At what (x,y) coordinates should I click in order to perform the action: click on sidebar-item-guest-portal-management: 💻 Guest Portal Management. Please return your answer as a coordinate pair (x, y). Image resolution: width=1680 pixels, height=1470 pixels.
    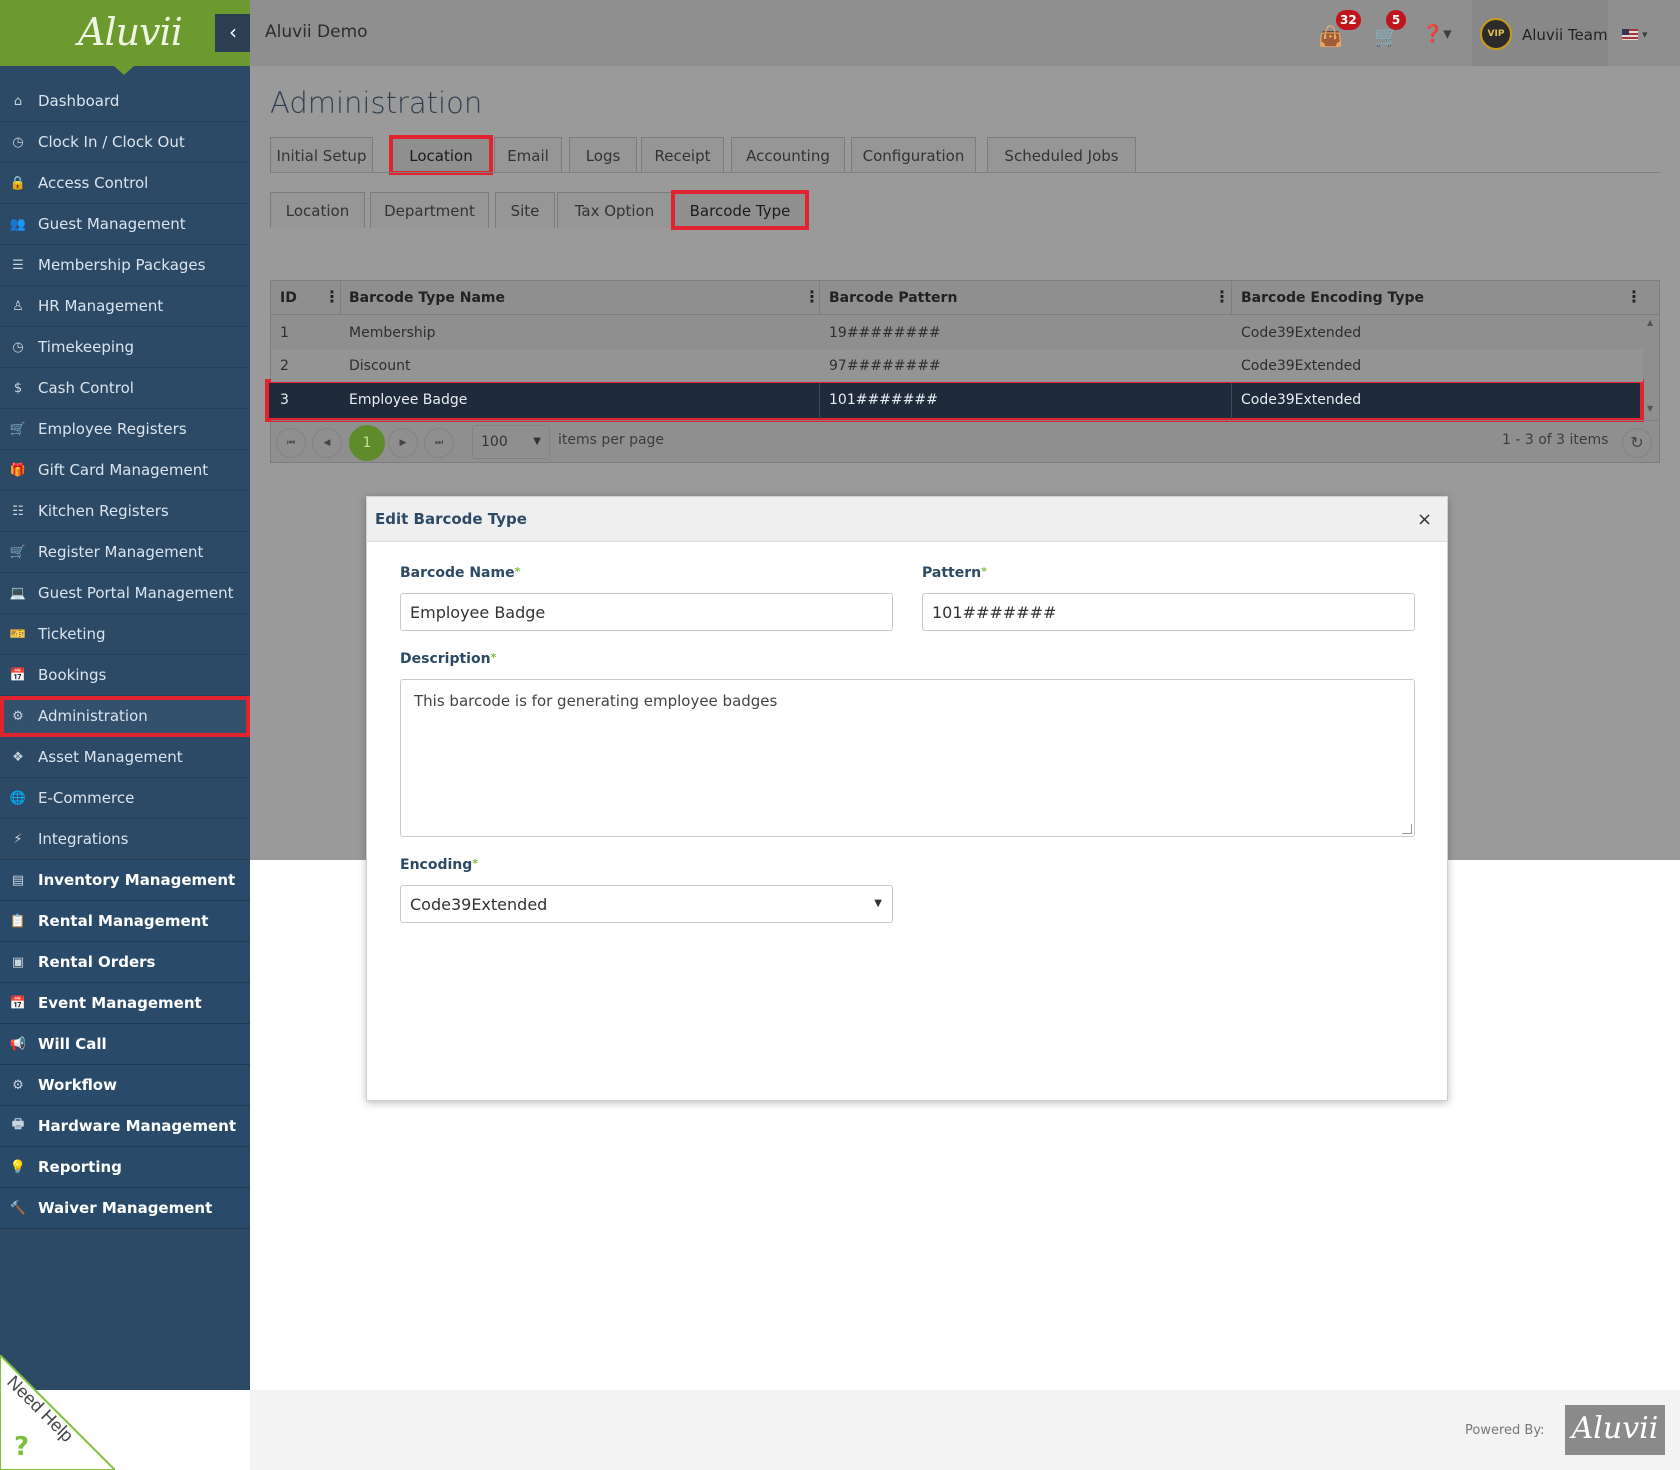
    Looking at the image, I should click on (125, 593).